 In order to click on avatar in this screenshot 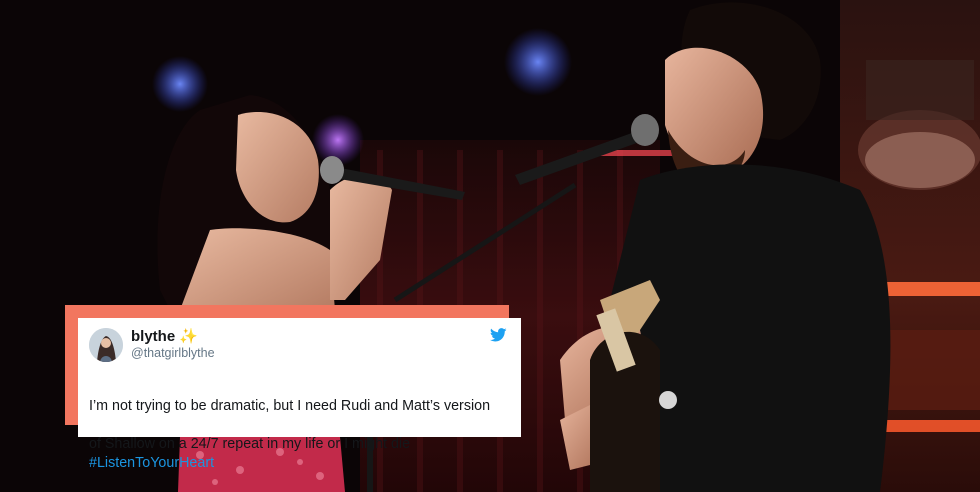, I will do `click(106, 345)`.